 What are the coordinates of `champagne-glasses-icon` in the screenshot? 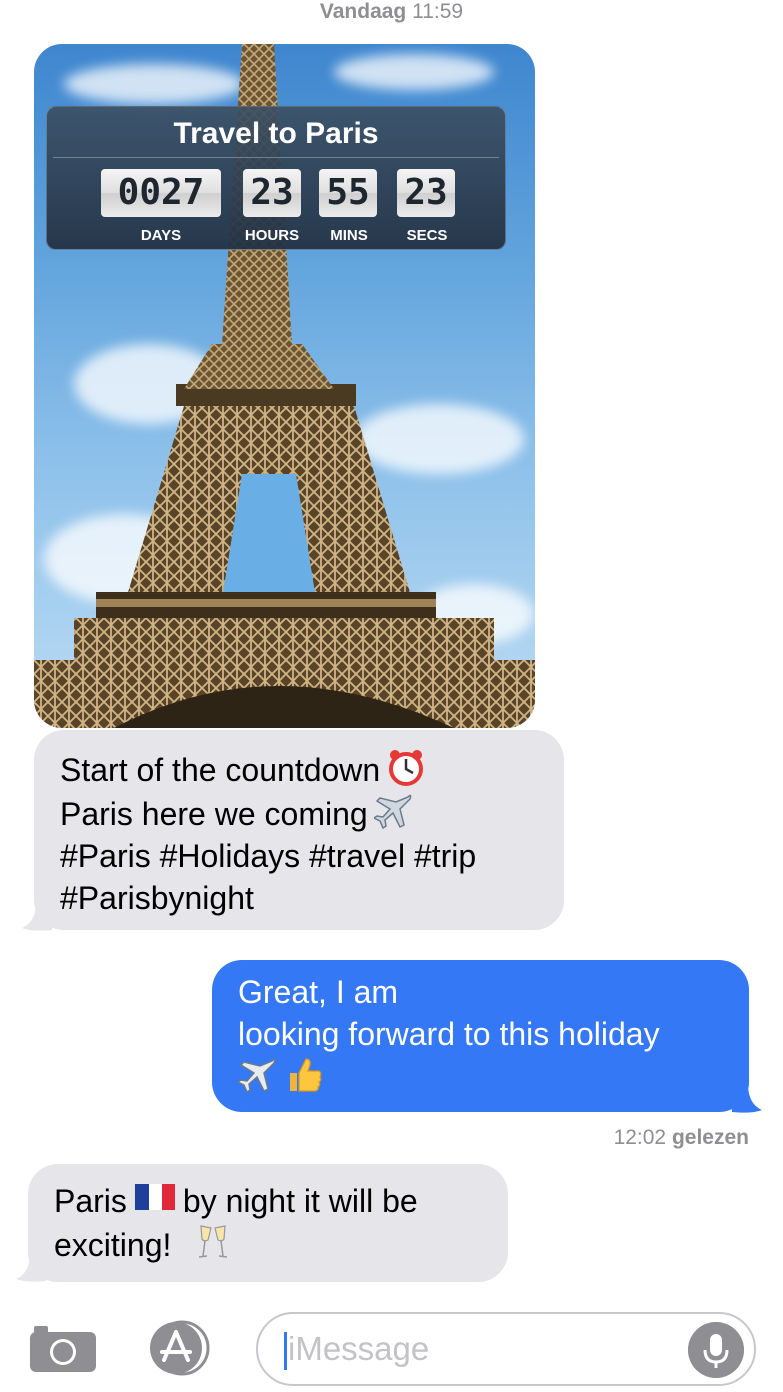 It's located at (213, 1241).